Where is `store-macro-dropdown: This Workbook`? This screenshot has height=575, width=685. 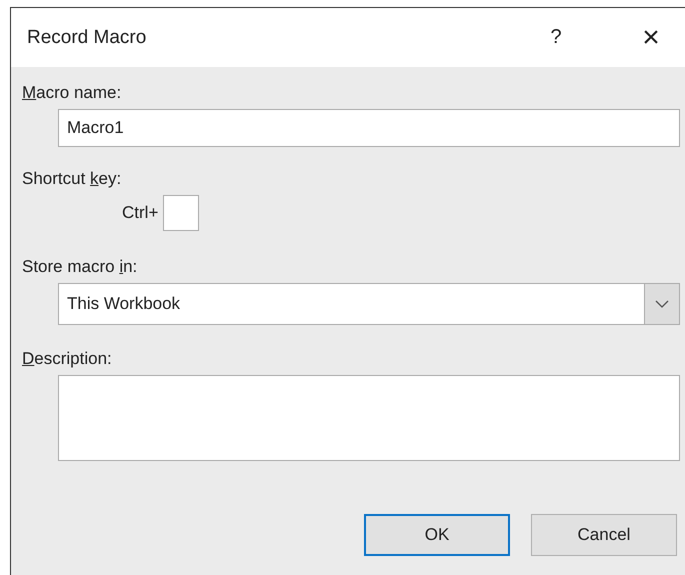
store-macro-dropdown: This Workbook is located at coordinates (369, 304).